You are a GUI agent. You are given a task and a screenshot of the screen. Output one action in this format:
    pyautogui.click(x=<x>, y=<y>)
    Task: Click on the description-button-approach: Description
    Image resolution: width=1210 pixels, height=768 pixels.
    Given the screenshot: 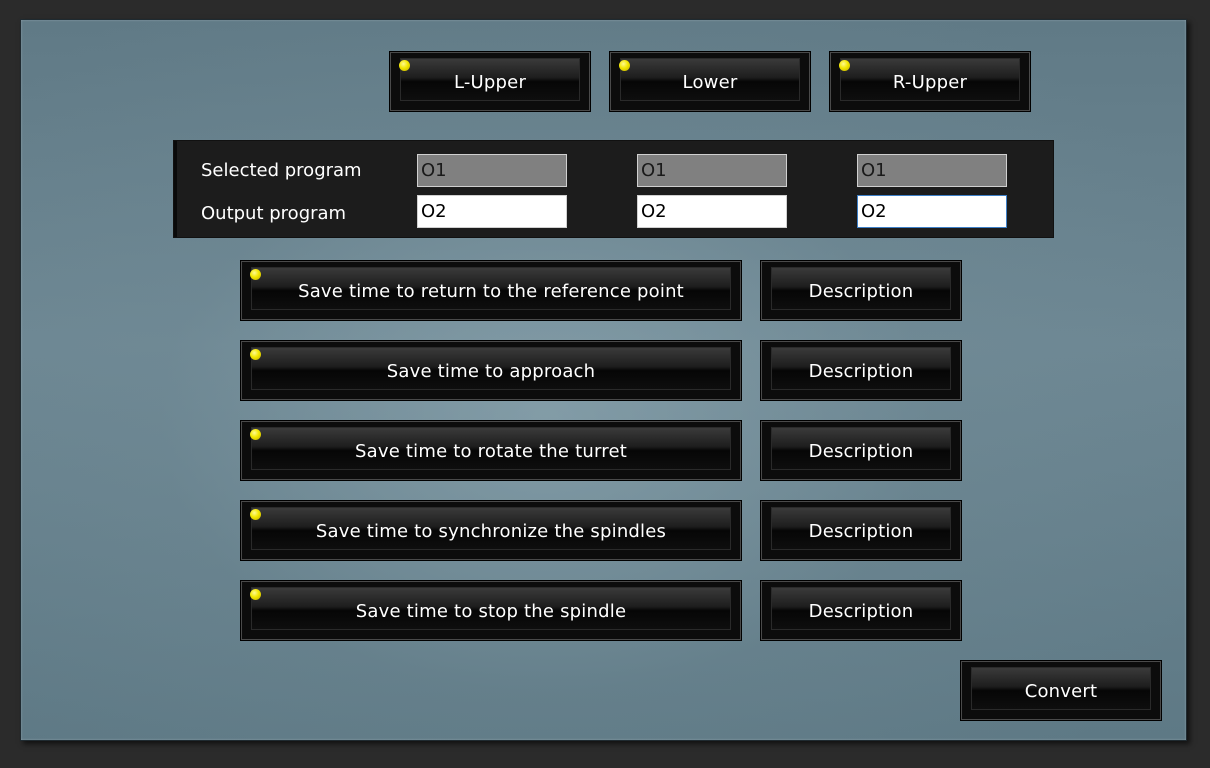 What is the action you would take?
    pyautogui.click(x=861, y=370)
    